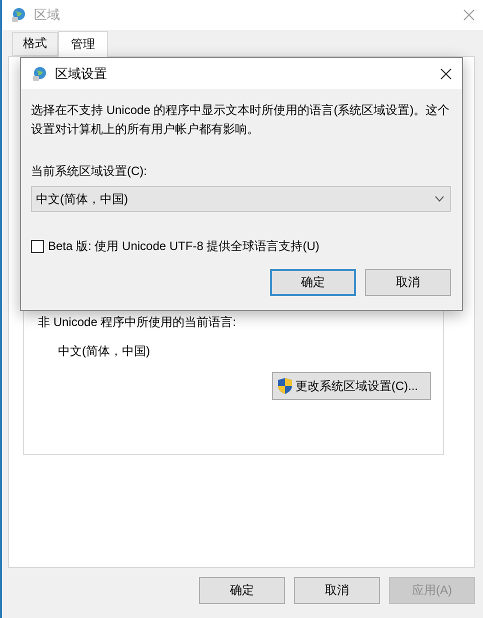 The height and width of the screenshot is (618, 483). Describe the element at coordinates (89, 171) in the screenshot. I see `locale-label: 当前系统区域设置(C):` at that location.